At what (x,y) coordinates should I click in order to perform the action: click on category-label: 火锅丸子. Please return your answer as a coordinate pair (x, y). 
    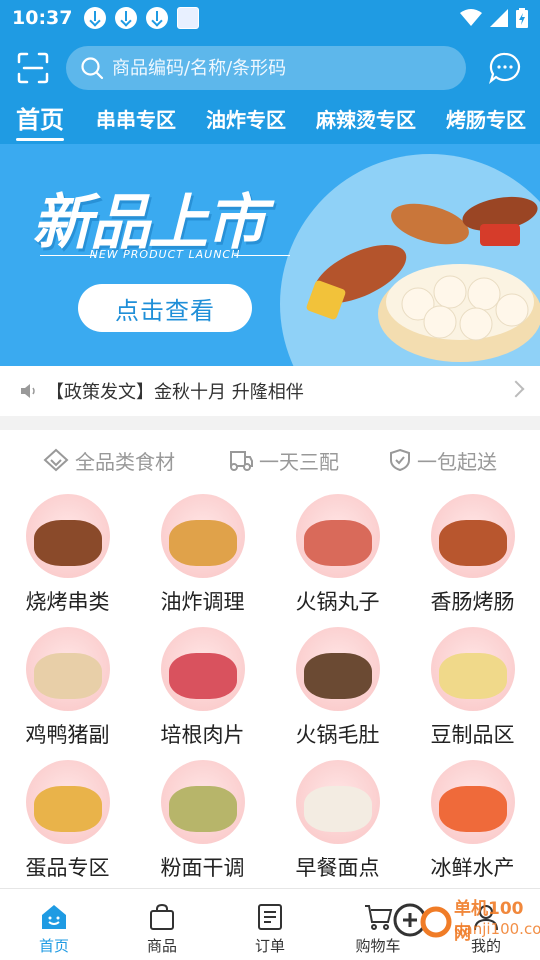
    Looking at the image, I should click on (337, 602).